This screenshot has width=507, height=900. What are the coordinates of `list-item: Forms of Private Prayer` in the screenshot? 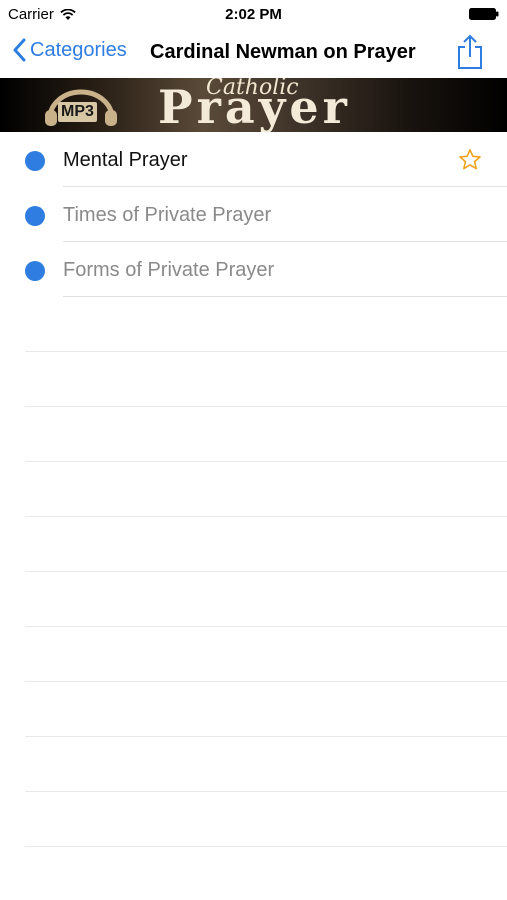 It's located at (253, 269).